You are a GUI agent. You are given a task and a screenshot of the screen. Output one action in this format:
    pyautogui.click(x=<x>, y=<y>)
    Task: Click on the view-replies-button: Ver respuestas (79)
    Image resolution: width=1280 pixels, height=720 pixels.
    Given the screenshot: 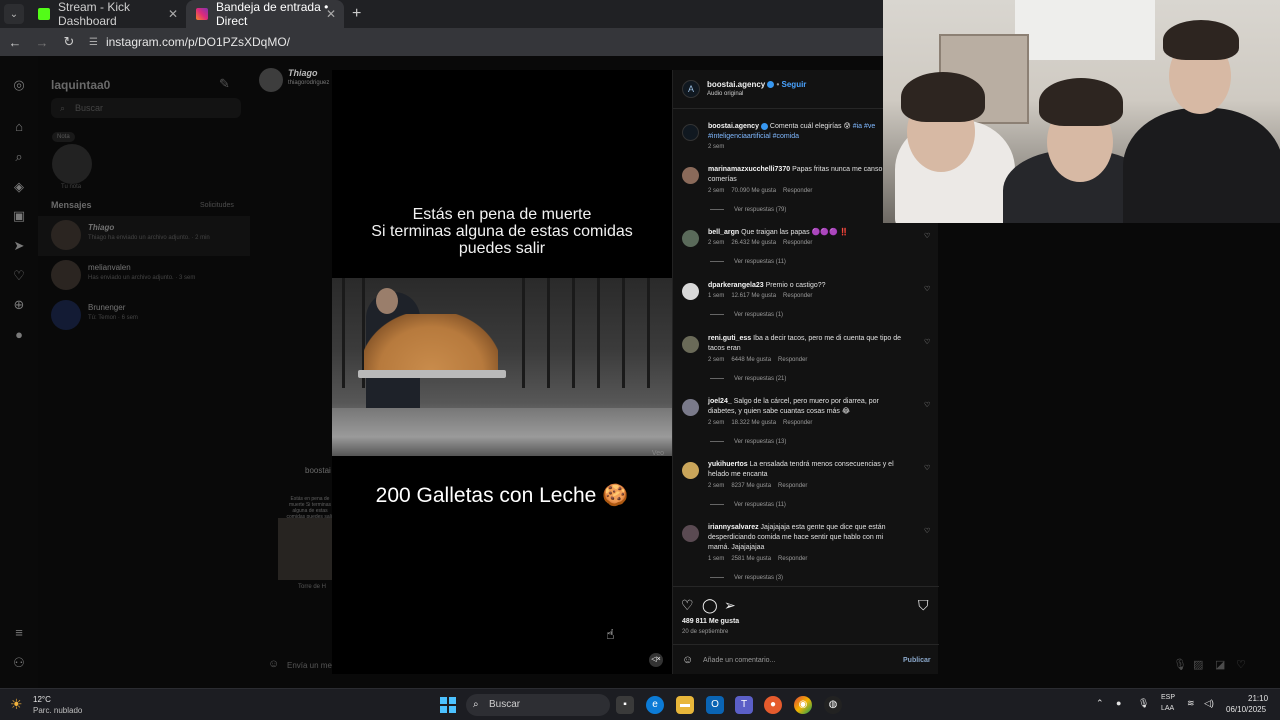 What is the action you would take?
    pyautogui.click(x=748, y=210)
    